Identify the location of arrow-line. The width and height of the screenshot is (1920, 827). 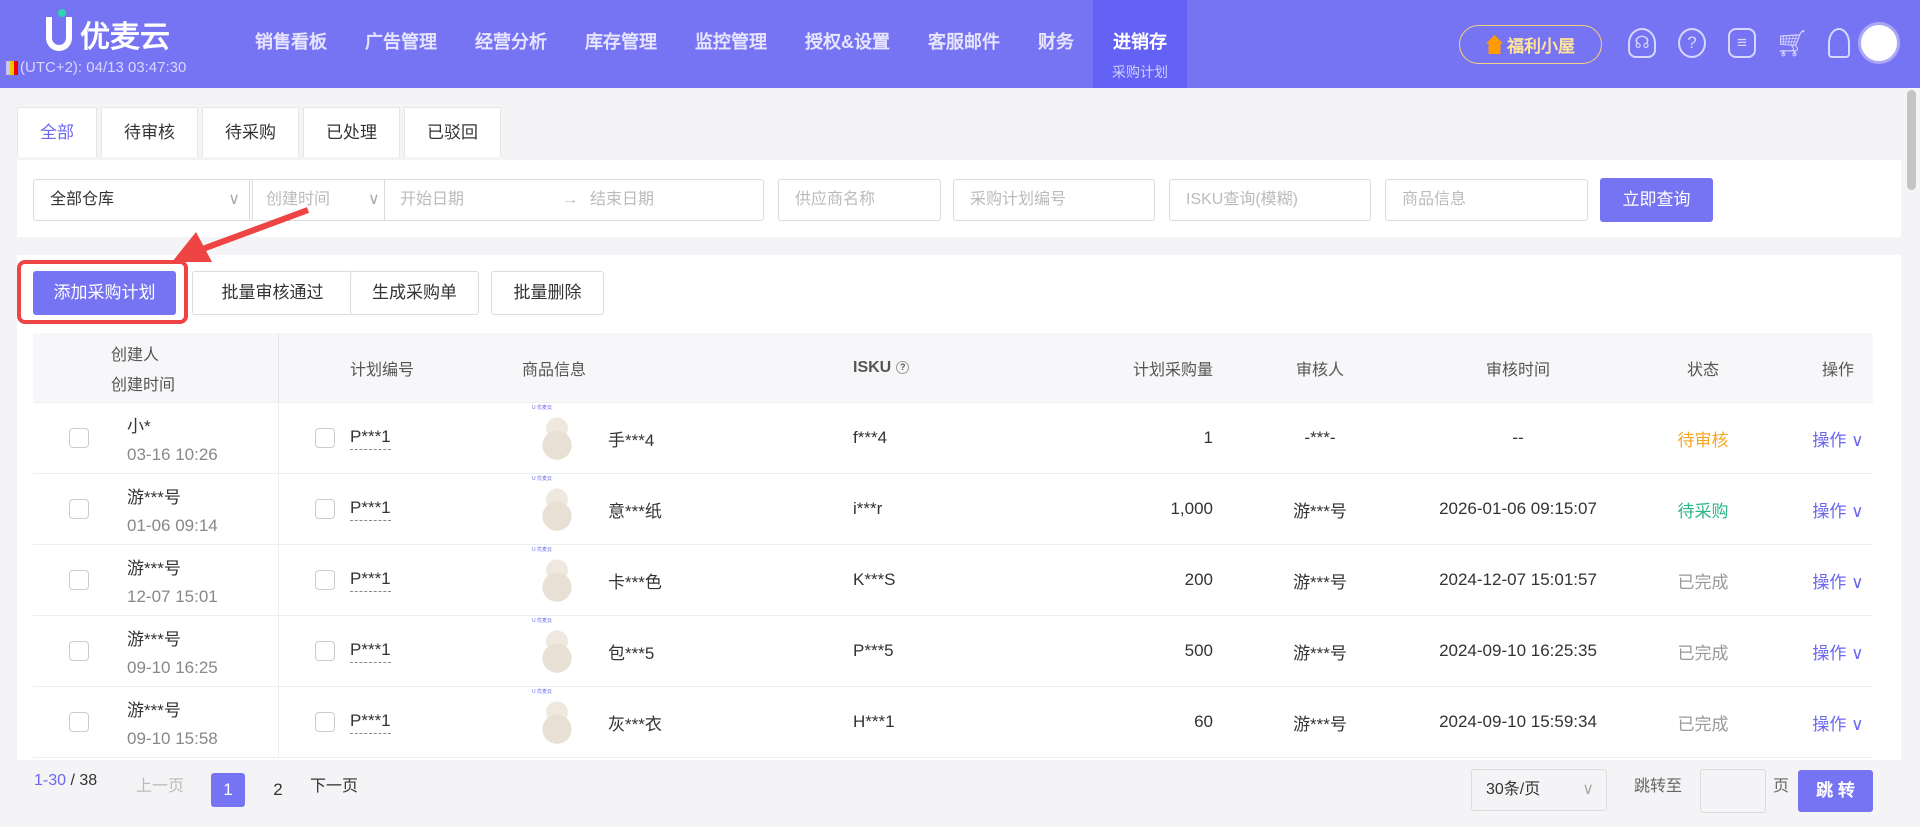
(254, 230).